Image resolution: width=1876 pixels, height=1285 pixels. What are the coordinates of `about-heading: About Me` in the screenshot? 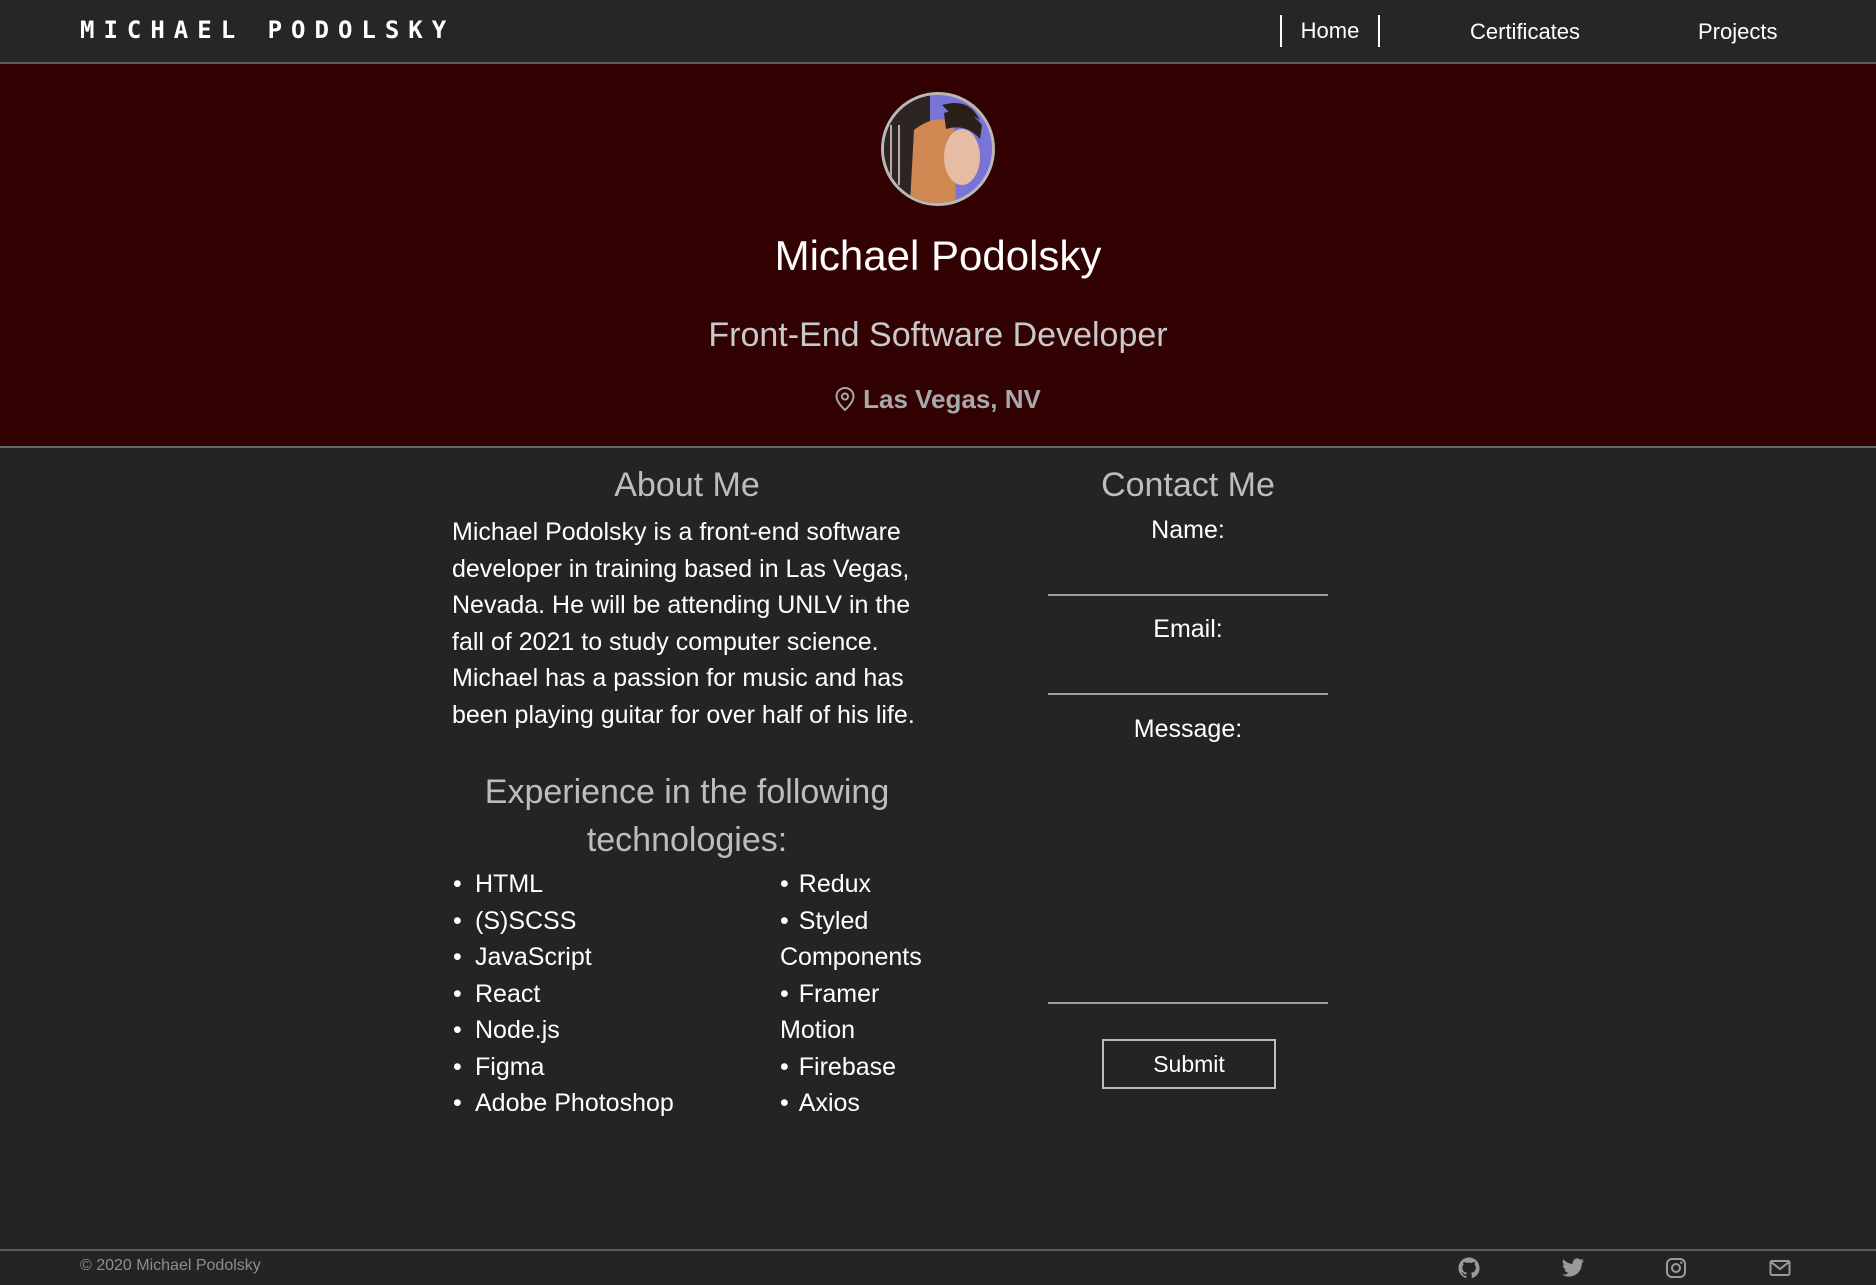 It's located at (687, 485).